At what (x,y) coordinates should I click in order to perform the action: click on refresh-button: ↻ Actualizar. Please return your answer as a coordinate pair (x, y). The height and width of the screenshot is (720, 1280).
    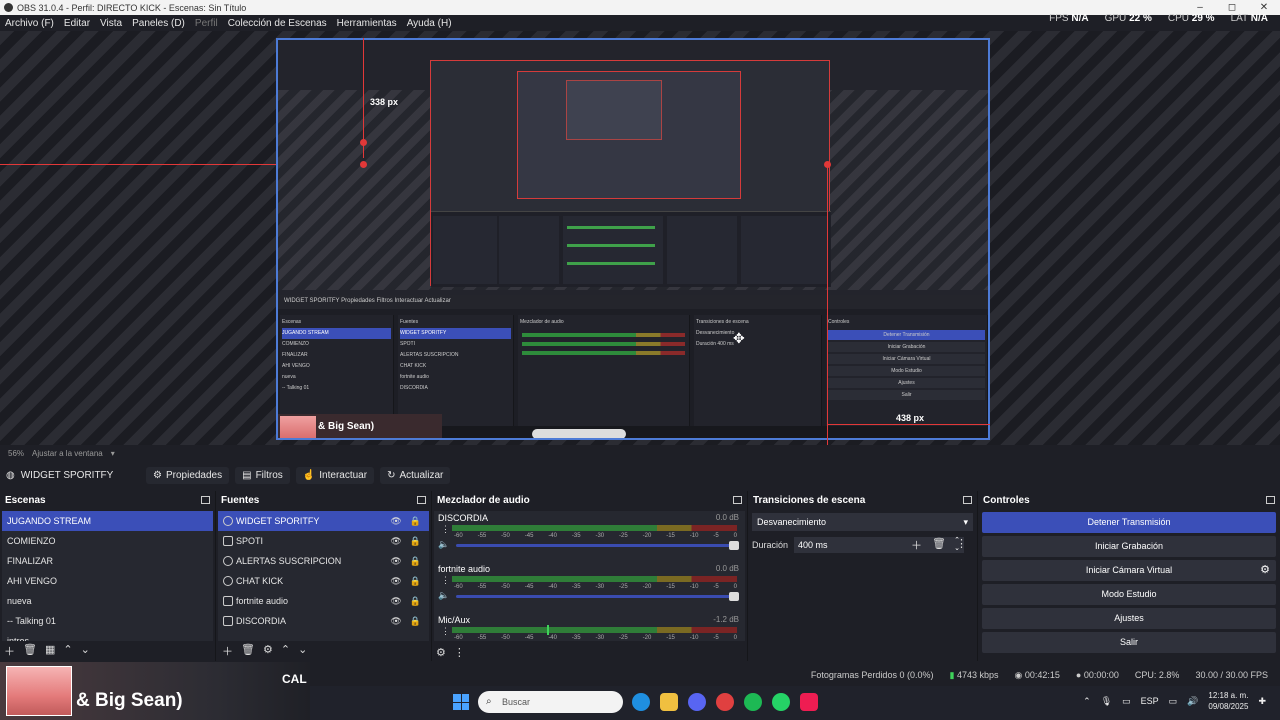
    Looking at the image, I should click on (415, 475).